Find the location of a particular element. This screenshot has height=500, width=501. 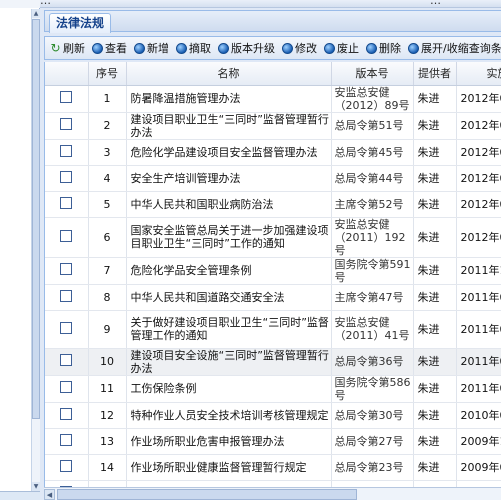

view-icon is located at coordinates (97, 48).